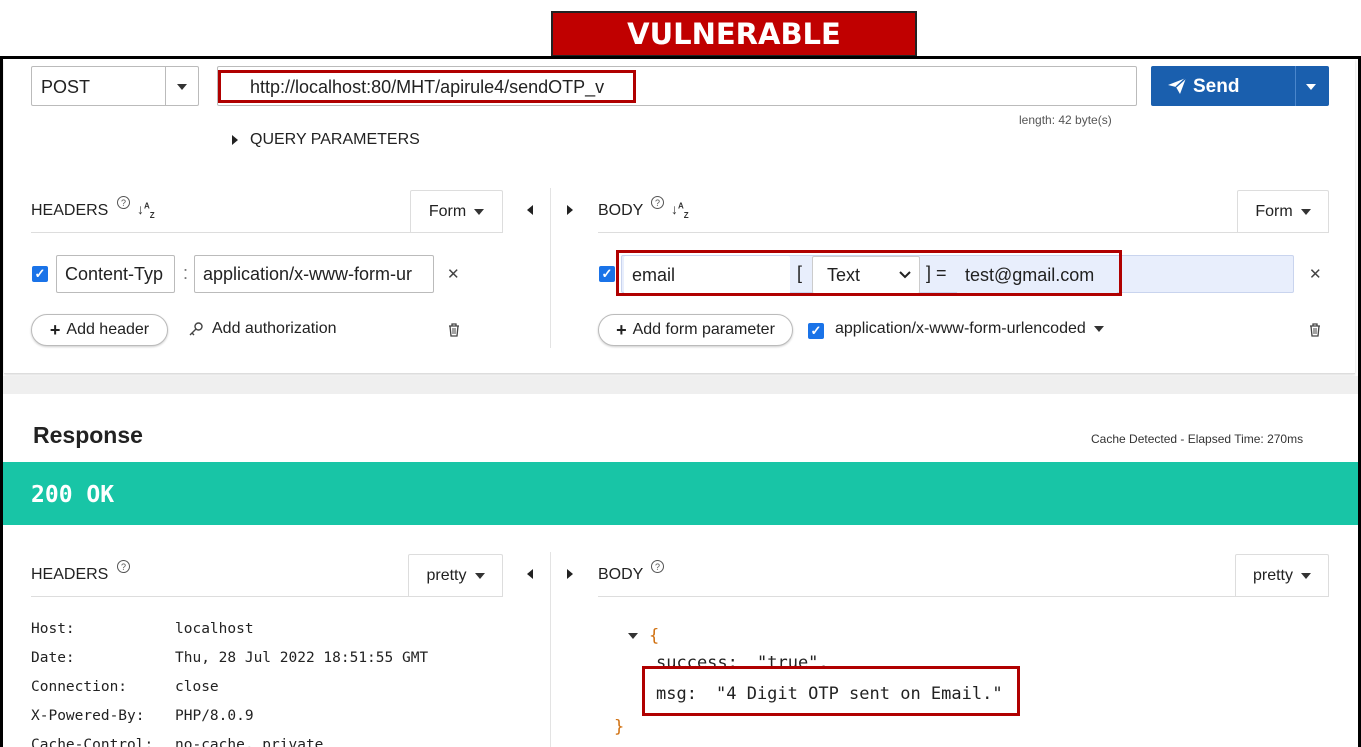  I want to click on header-value: close, so click(197, 687).